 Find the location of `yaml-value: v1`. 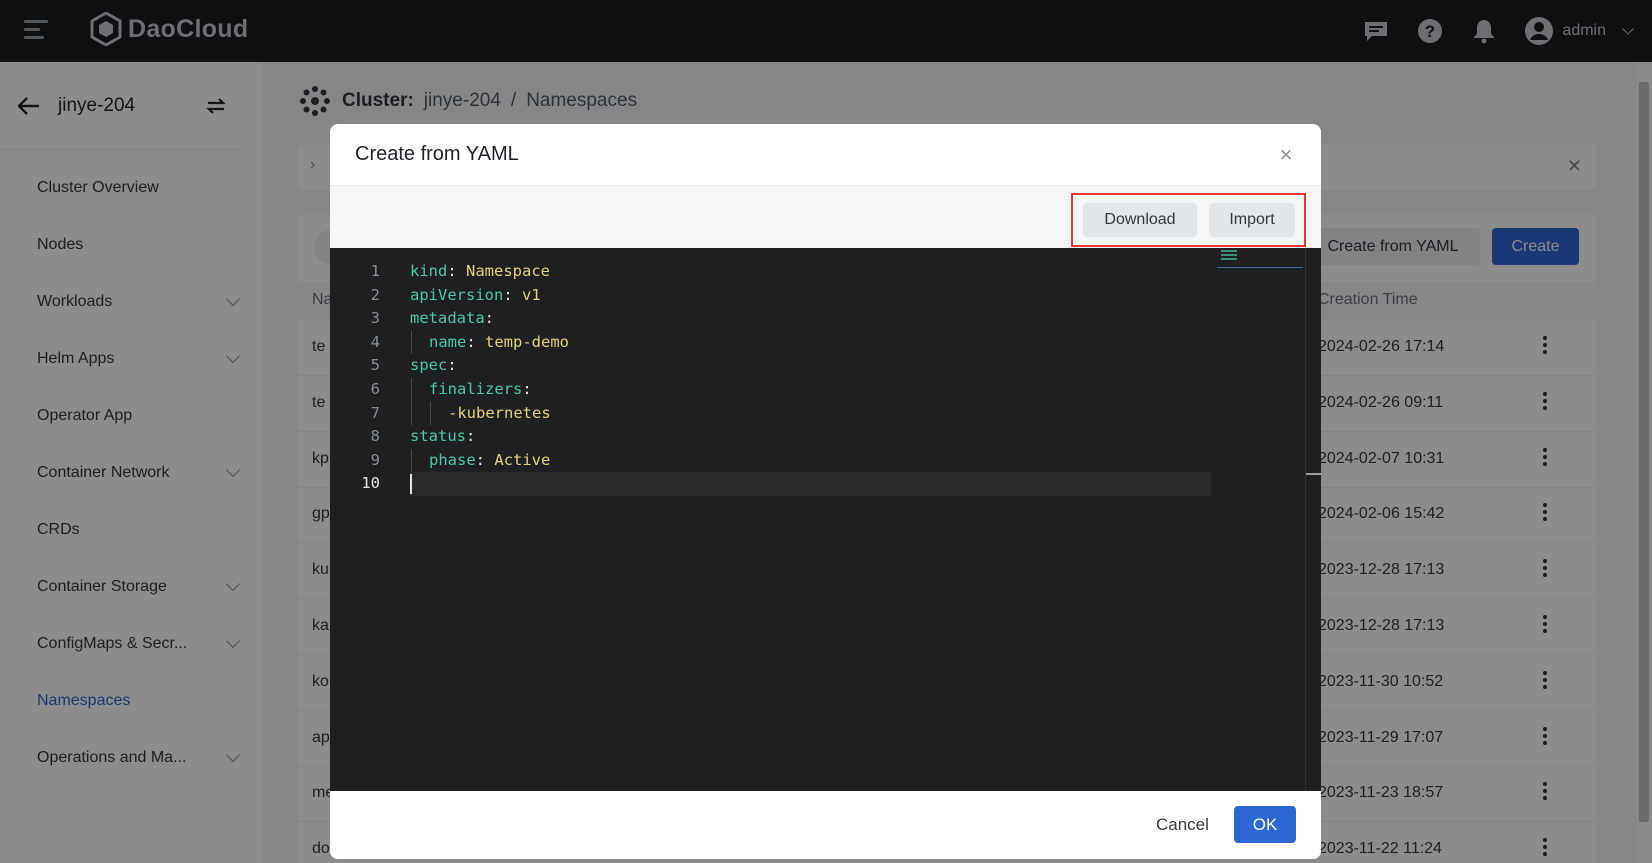

yaml-value: v1 is located at coordinates (531, 294).